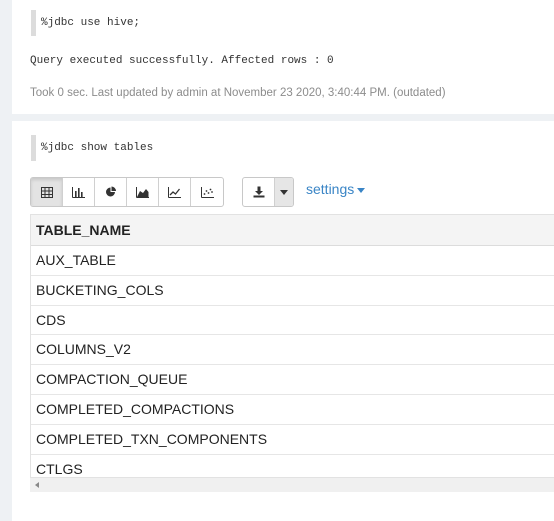 The width and height of the screenshot is (554, 521). What do you see at coordinates (91, 23) in the screenshot?
I see `code-text: %jdbc use hive;` at bounding box center [91, 23].